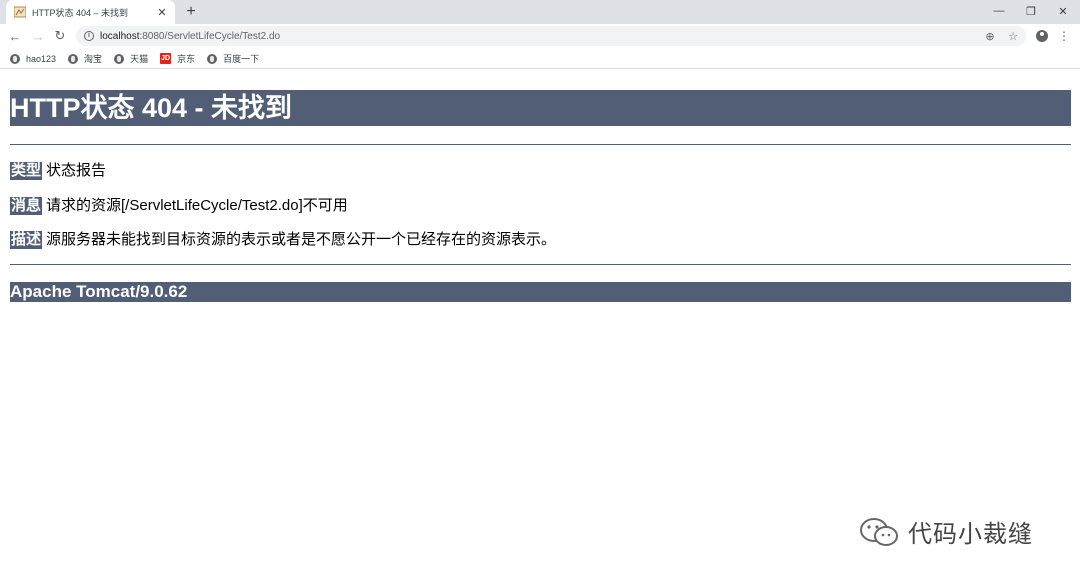 This screenshot has width=1080, height=579. Describe the element at coordinates (1031, 11) in the screenshot. I see `restore-icon: ❐` at that location.